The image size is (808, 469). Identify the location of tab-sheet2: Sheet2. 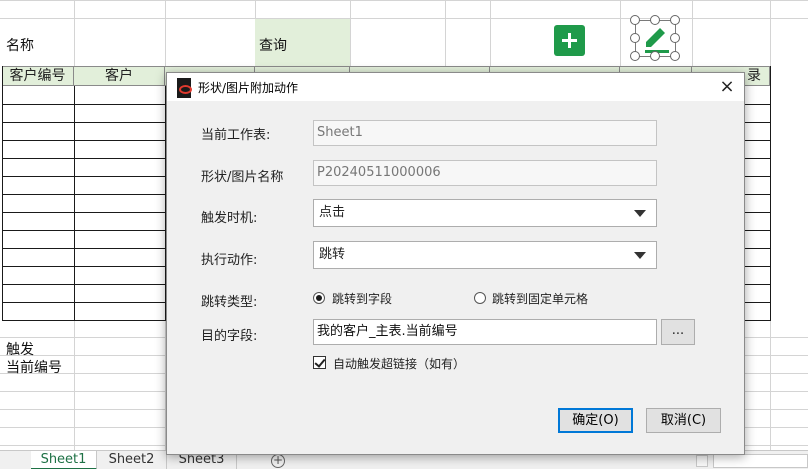
(132, 460).